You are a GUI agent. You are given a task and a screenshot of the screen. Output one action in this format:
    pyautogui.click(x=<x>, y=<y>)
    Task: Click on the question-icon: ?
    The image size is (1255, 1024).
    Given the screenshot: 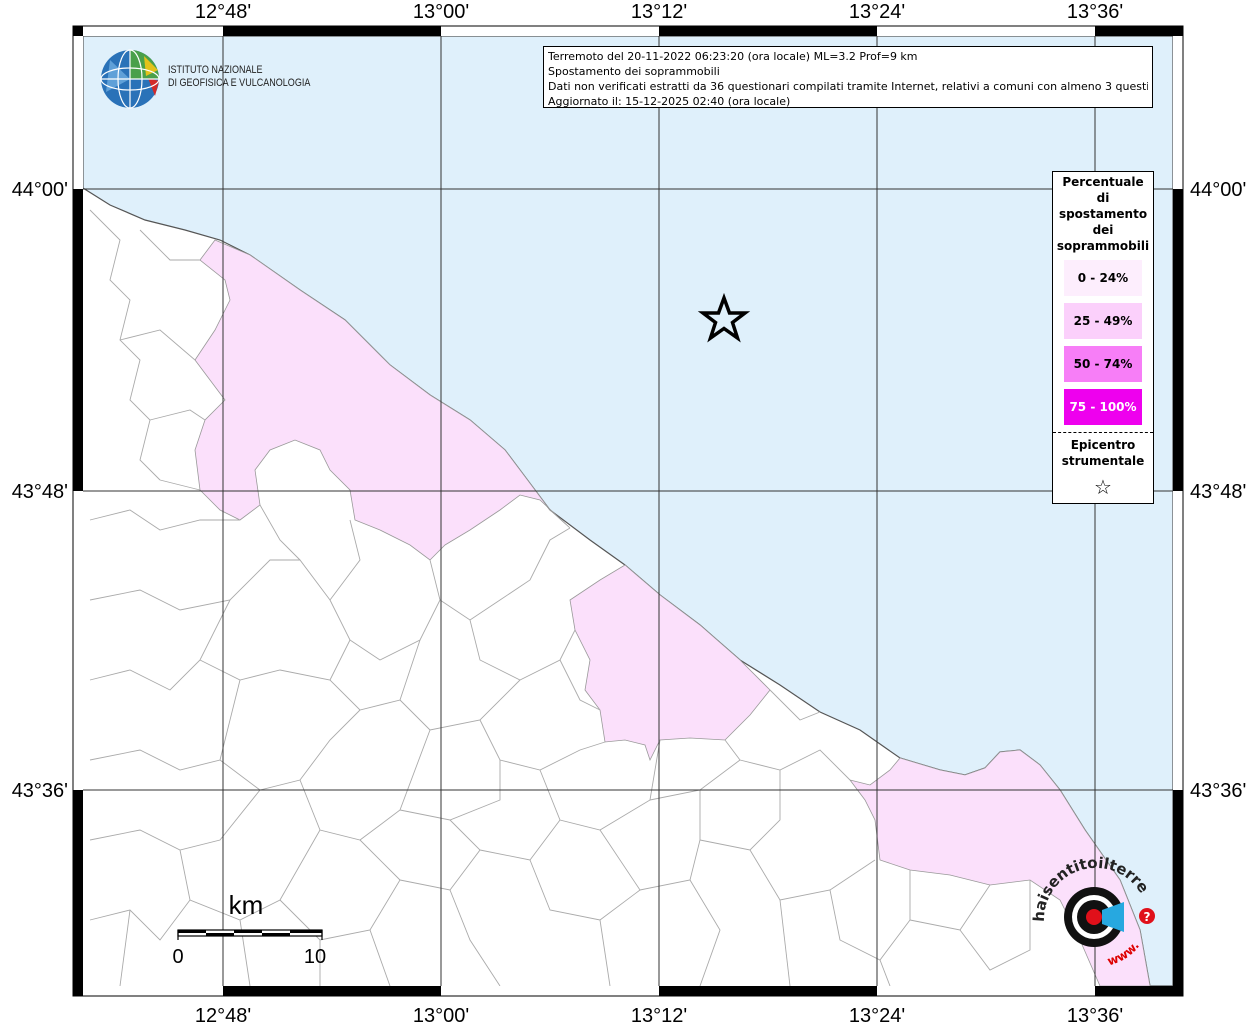 What is the action you would take?
    pyautogui.click(x=1147, y=917)
    